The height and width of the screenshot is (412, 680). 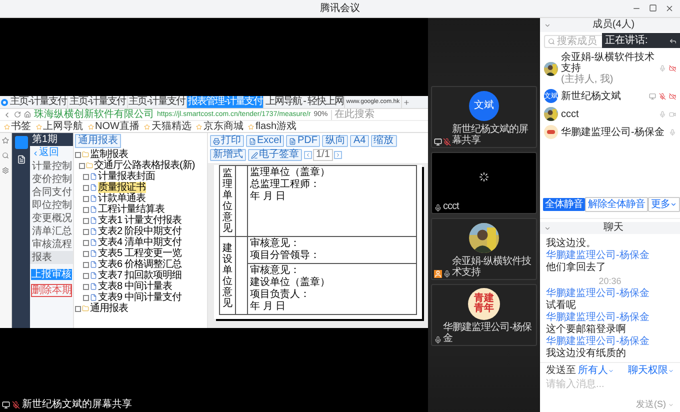 What do you see at coordinates (168, 127) in the screenshot?
I see `bookmark: 天猫精选` at bounding box center [168, 127].